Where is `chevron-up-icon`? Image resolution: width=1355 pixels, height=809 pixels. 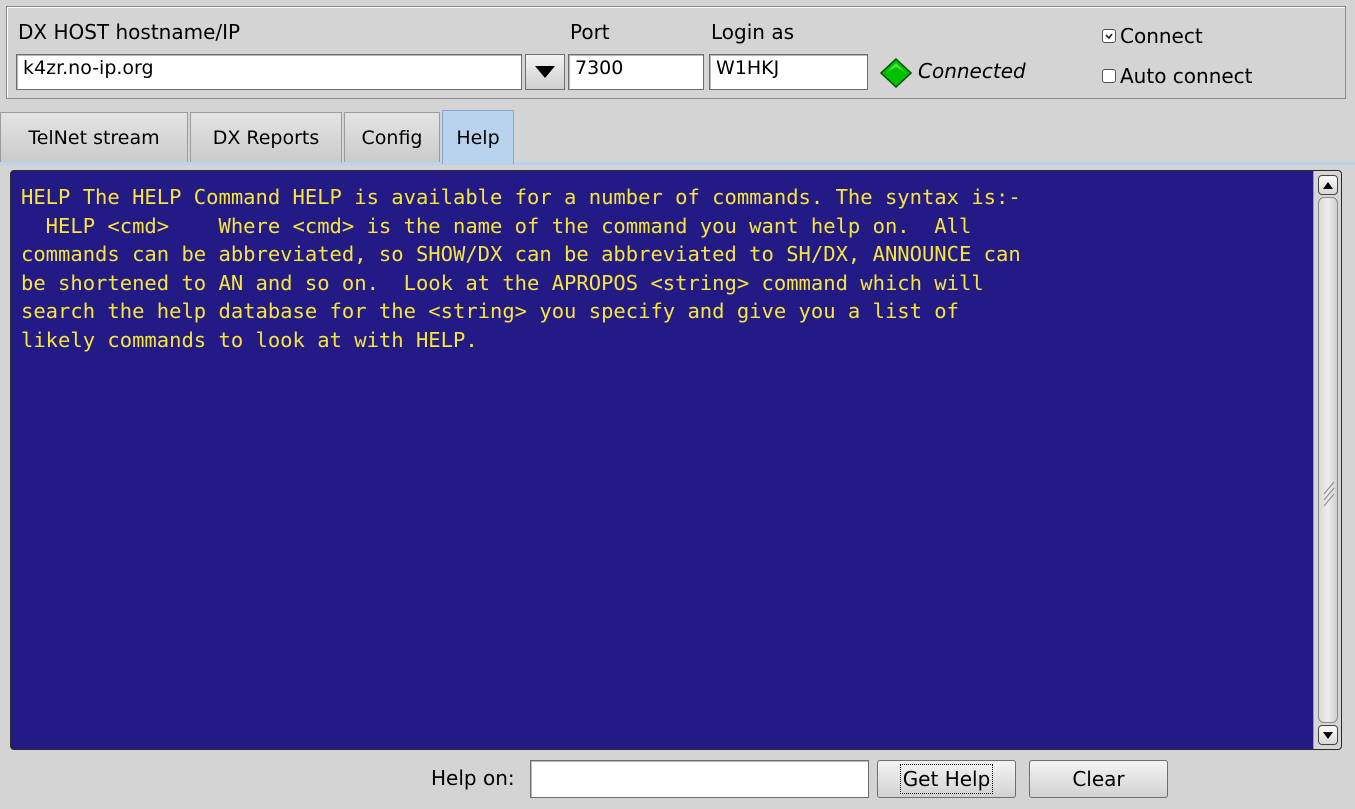
chevron-up-icon is located at coordinates (1328, 185).